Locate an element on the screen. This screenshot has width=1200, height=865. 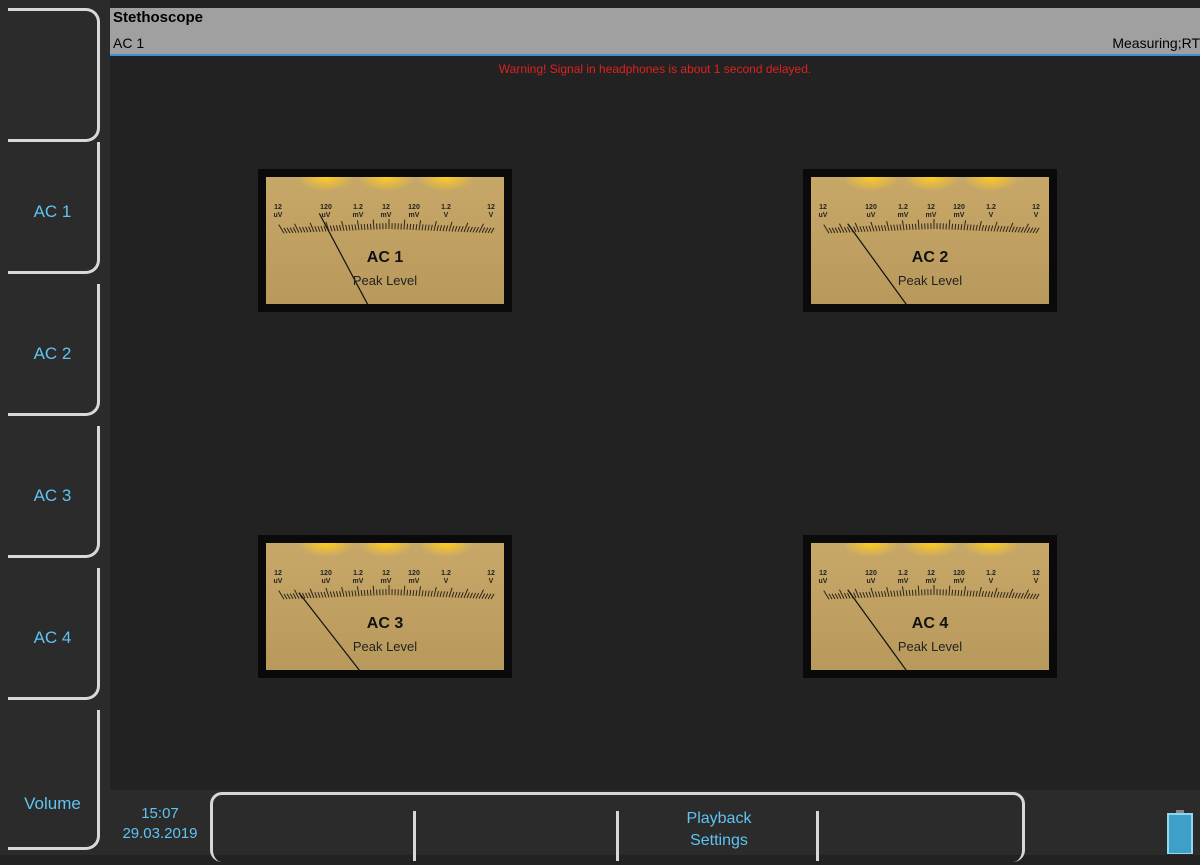
side-button-ac1: AC 1 is located at coordinates (54, 208).